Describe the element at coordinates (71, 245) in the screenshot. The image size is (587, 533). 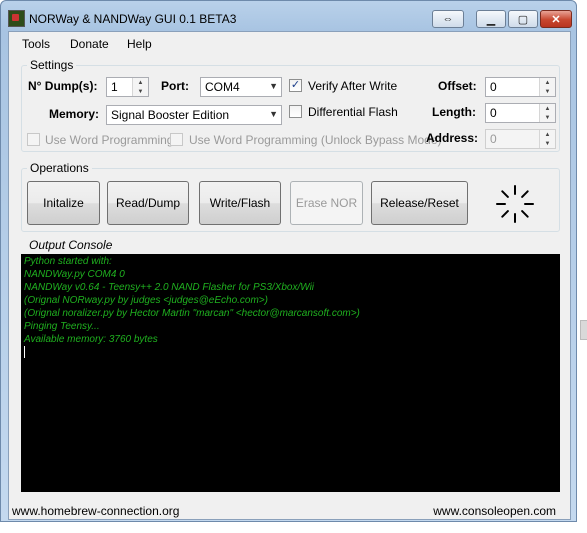
I see `output-console-title: Output Console` at that location.